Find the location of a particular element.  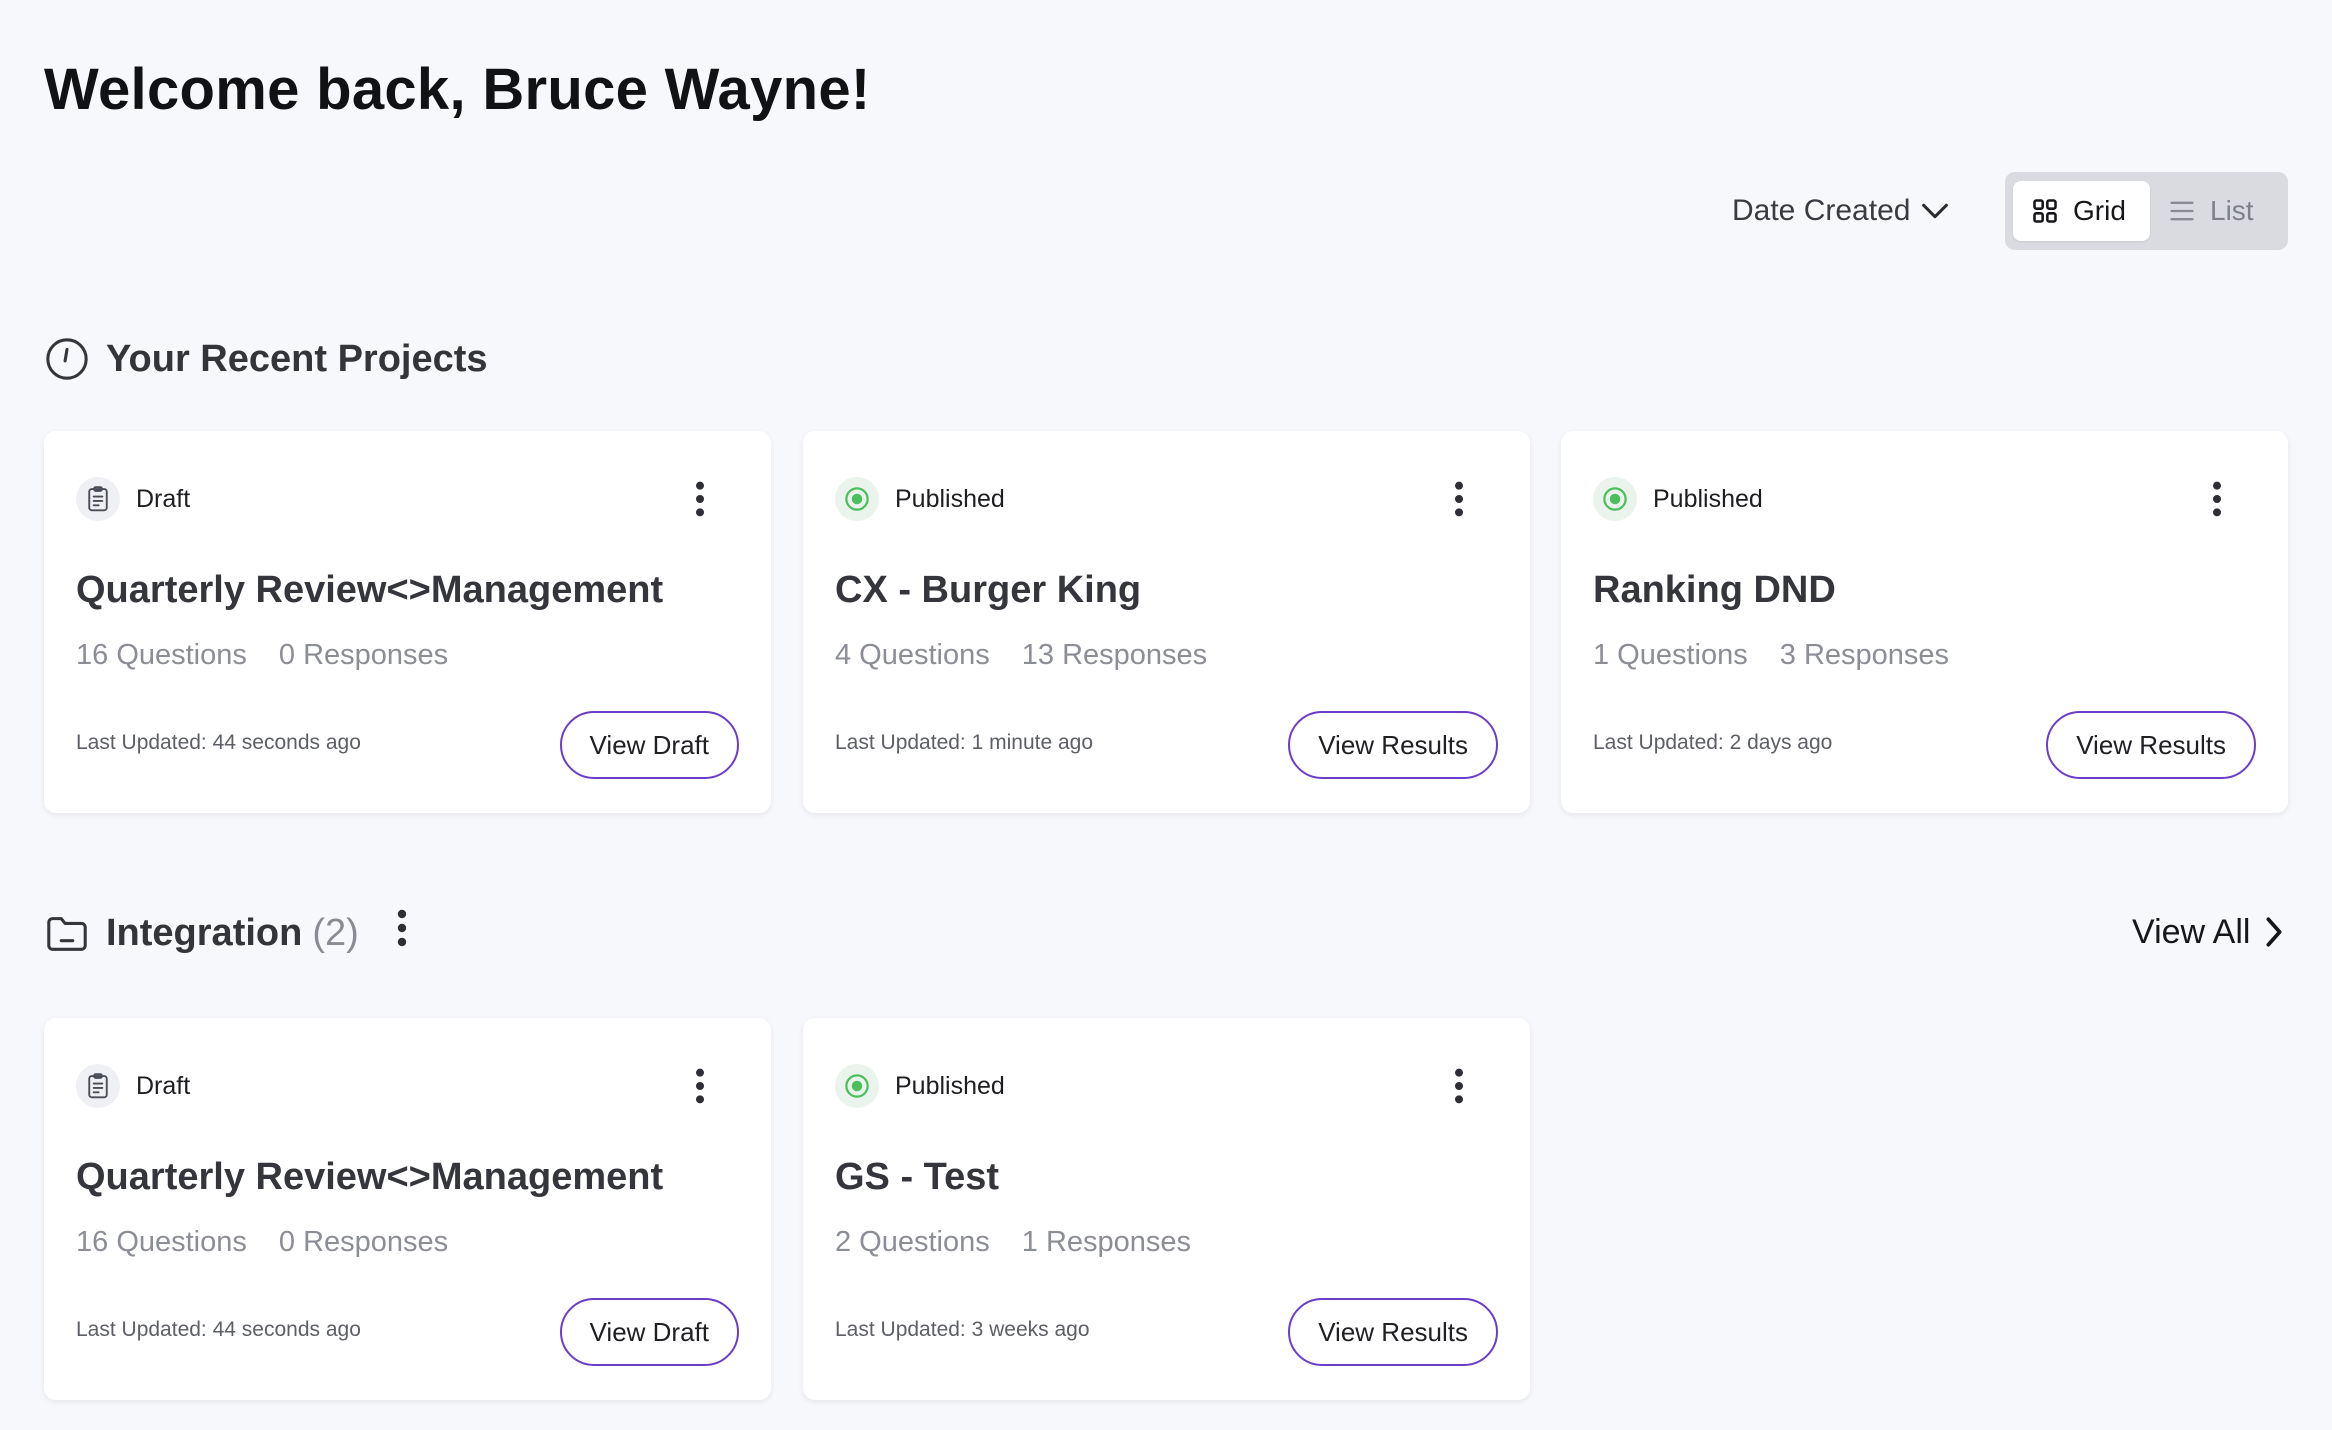

project-title: GS - Test is located at coordinates (917, 1177).